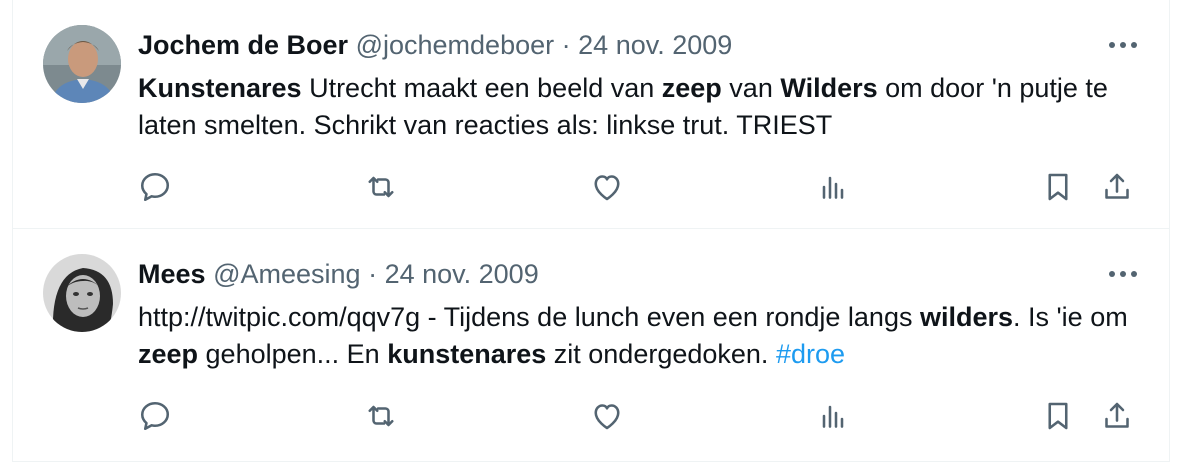  I want to click on text-run: zit ondergedoken., so click(661, 354).